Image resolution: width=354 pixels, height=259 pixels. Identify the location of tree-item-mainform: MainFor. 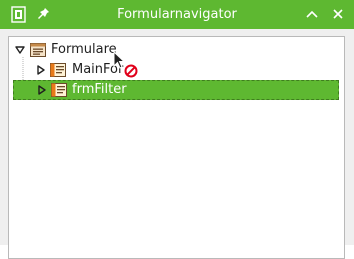
(174, 70).